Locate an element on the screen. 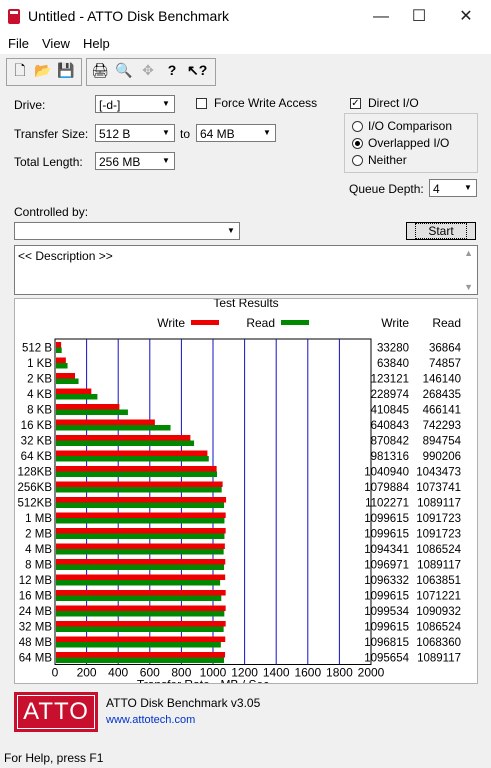  x-tick-label: 1800 is located at coordinates (339, 673).